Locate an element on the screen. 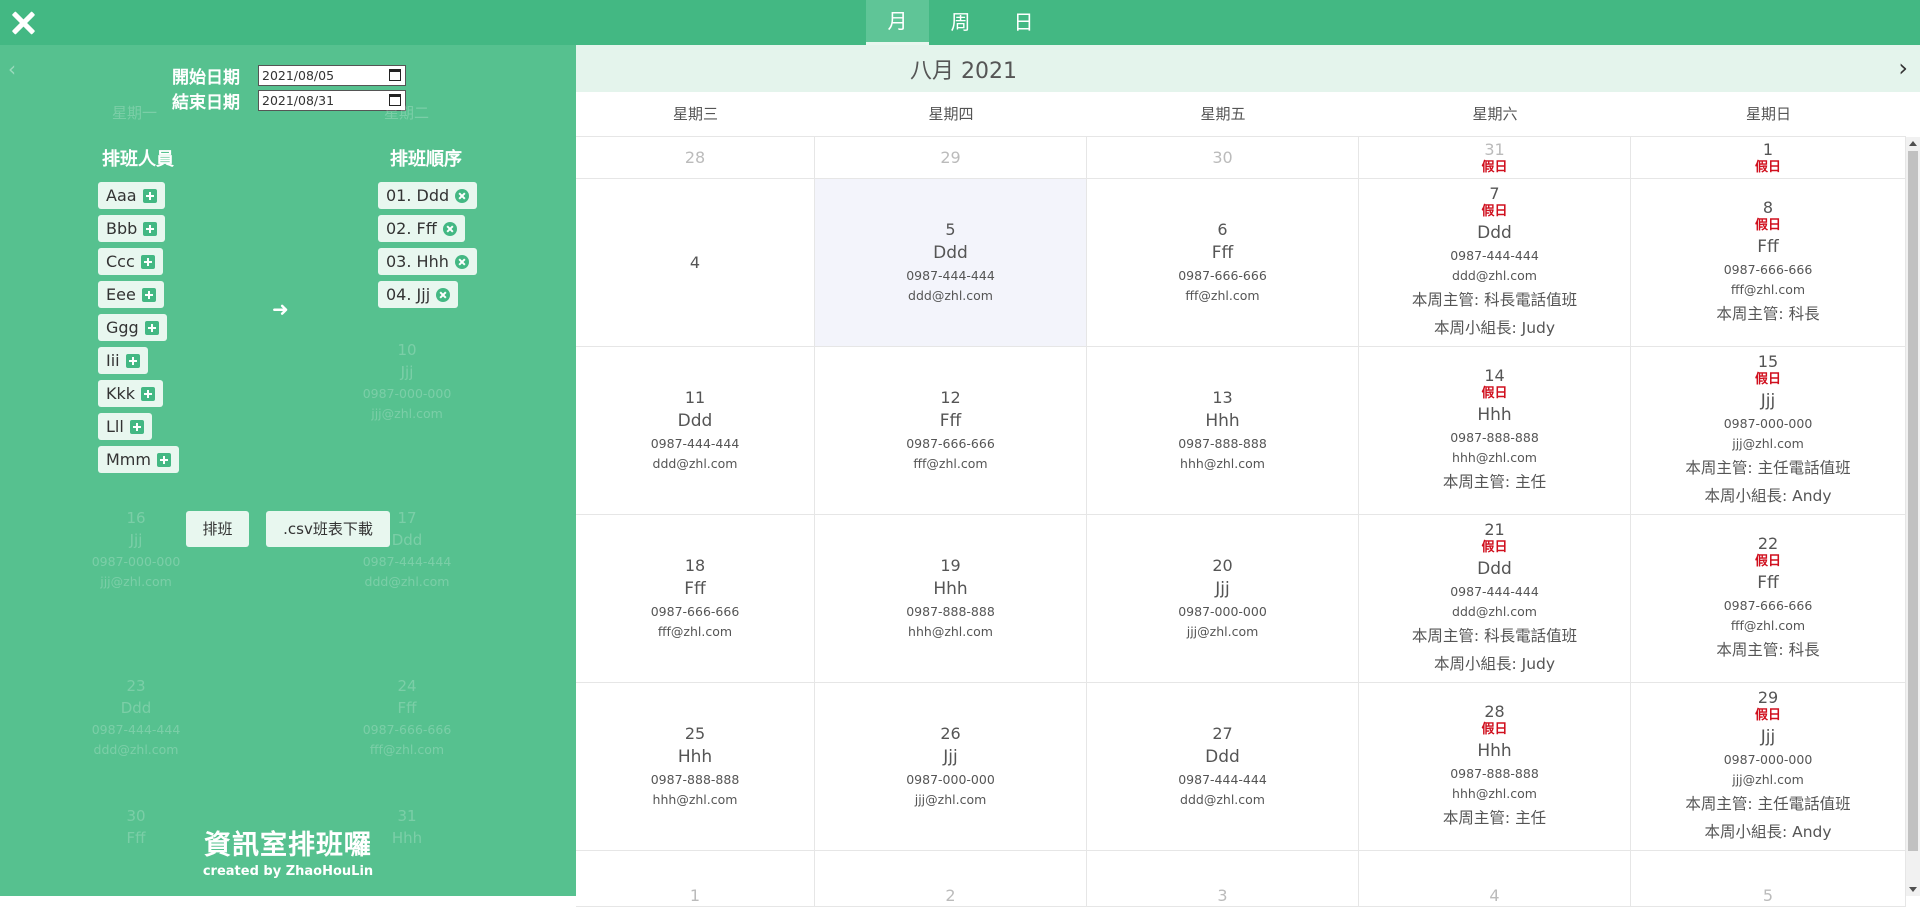 The height and width of the screenshot is (907, 1920). day-cell: 5 is located at coordinates (1768, 879).